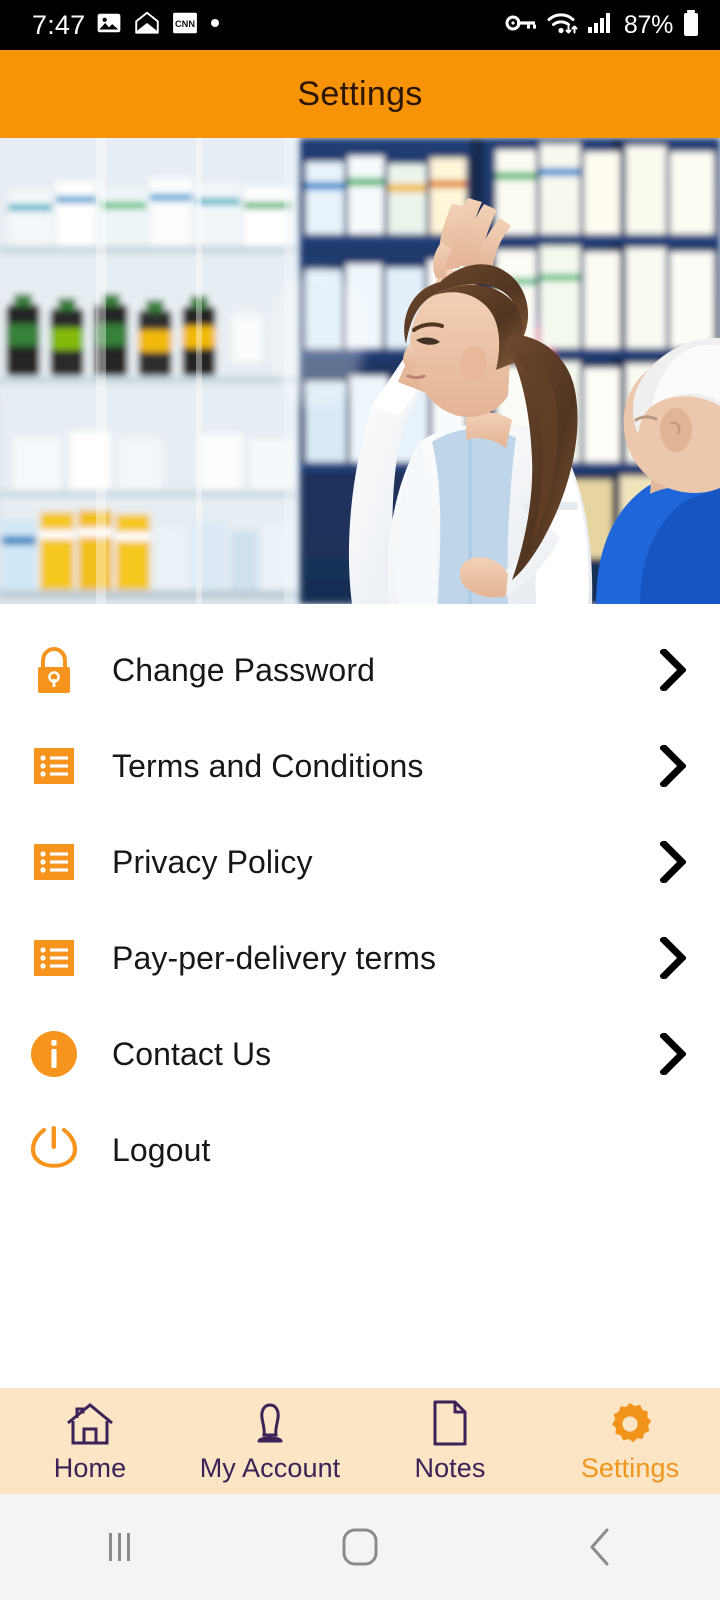  I want to click on tab-label: Home, so click(90, 1467).